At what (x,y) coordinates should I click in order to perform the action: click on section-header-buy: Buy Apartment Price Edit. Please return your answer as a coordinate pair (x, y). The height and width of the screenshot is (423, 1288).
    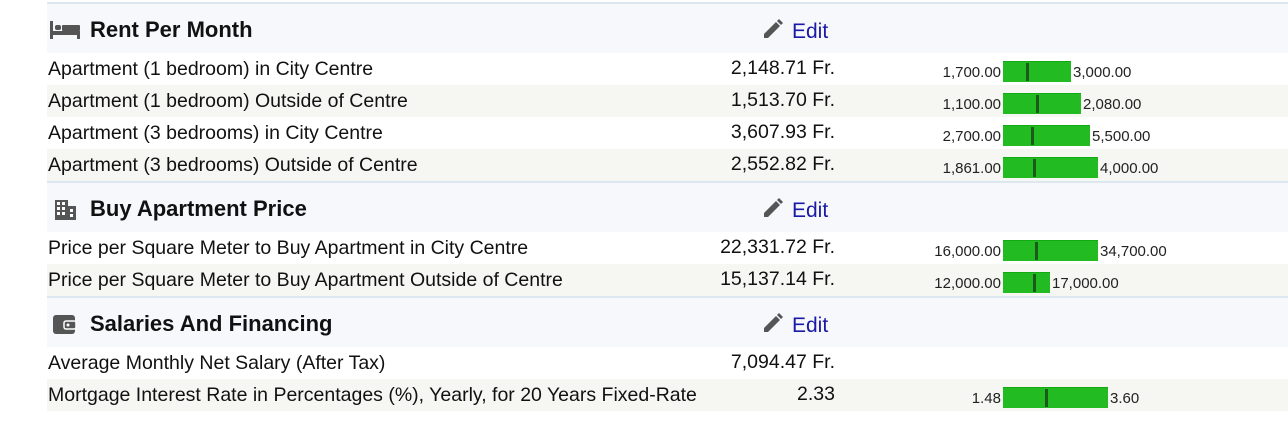
    Looking at the image, I should click on (667, 206).